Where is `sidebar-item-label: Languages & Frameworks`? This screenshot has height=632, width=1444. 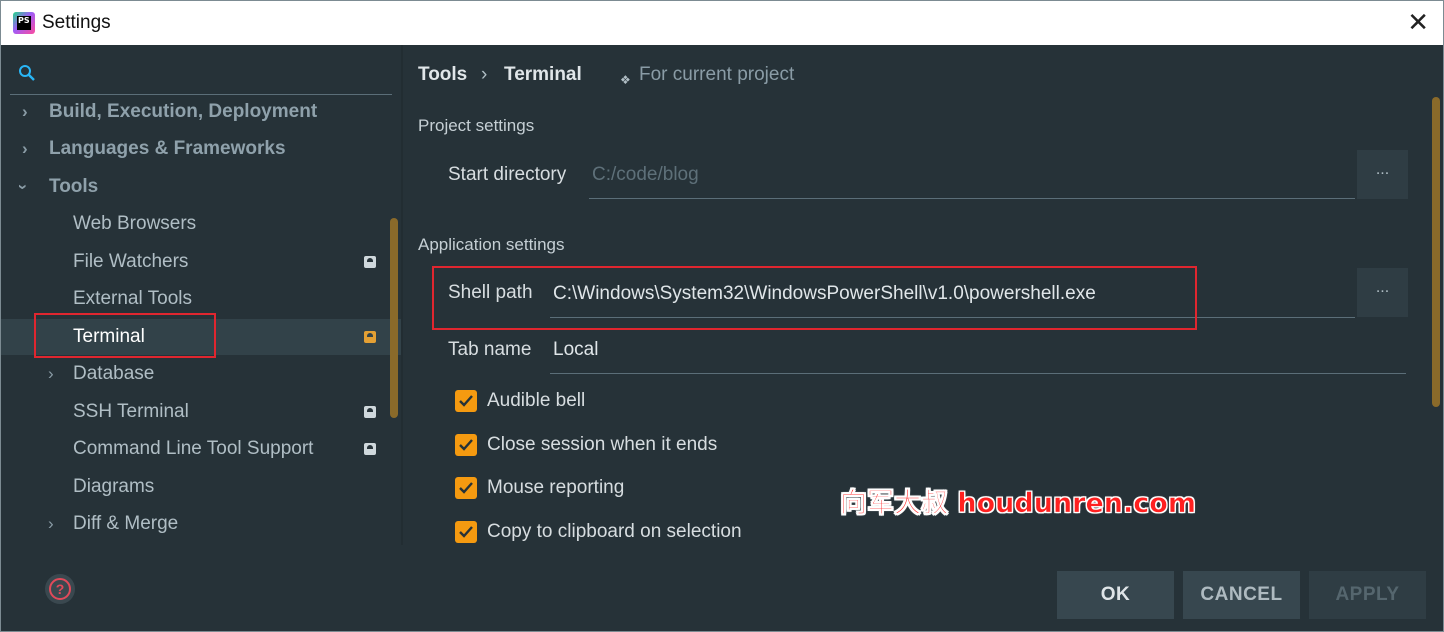
sidebar-item-label: Languages & Frameworks is located at coordinates (167, 148).